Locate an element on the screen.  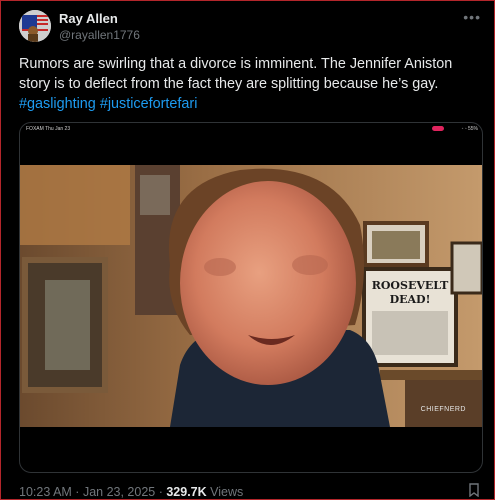
sign-line-2: DEAD! is located at coordinates (410, 299).